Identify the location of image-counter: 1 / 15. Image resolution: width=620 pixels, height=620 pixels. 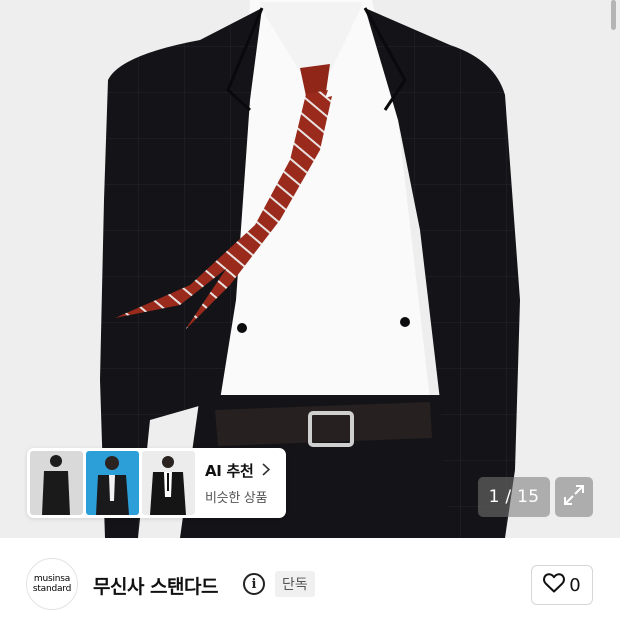
(514, 497).